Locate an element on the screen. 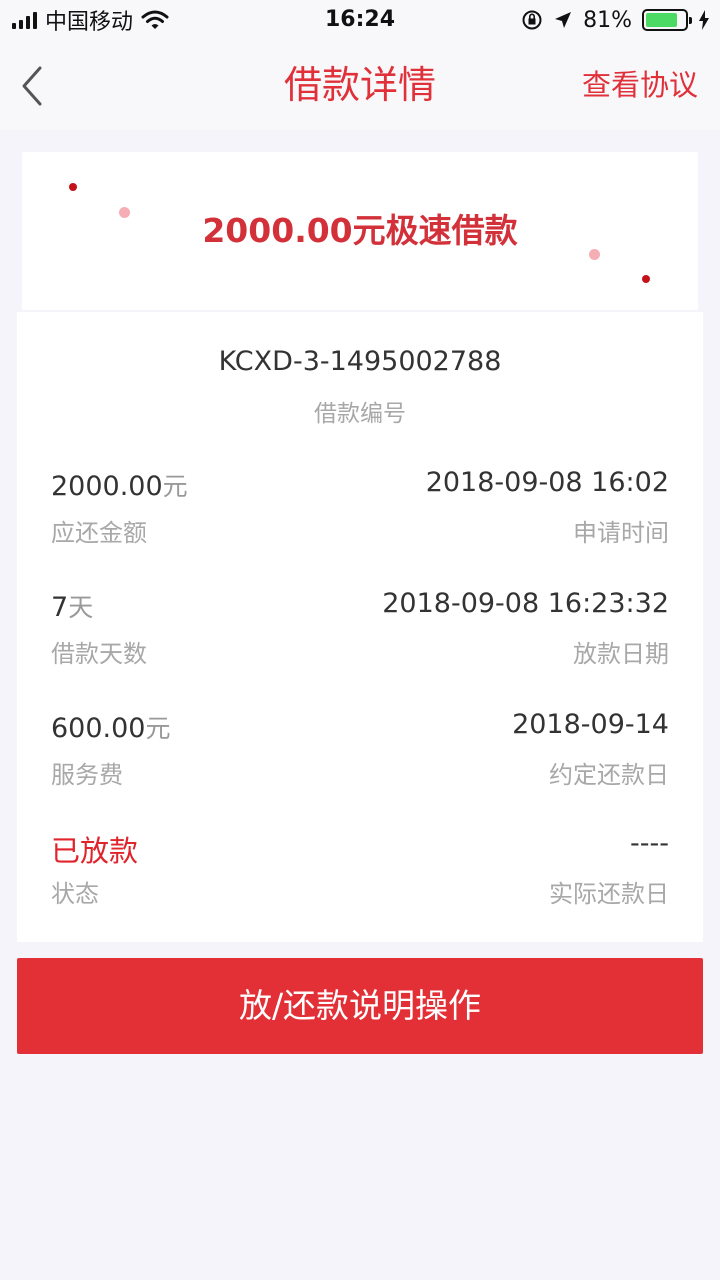 The image size is (720, 1280). apply-time-label: 申请时间 is located at coordinates (621, 533).